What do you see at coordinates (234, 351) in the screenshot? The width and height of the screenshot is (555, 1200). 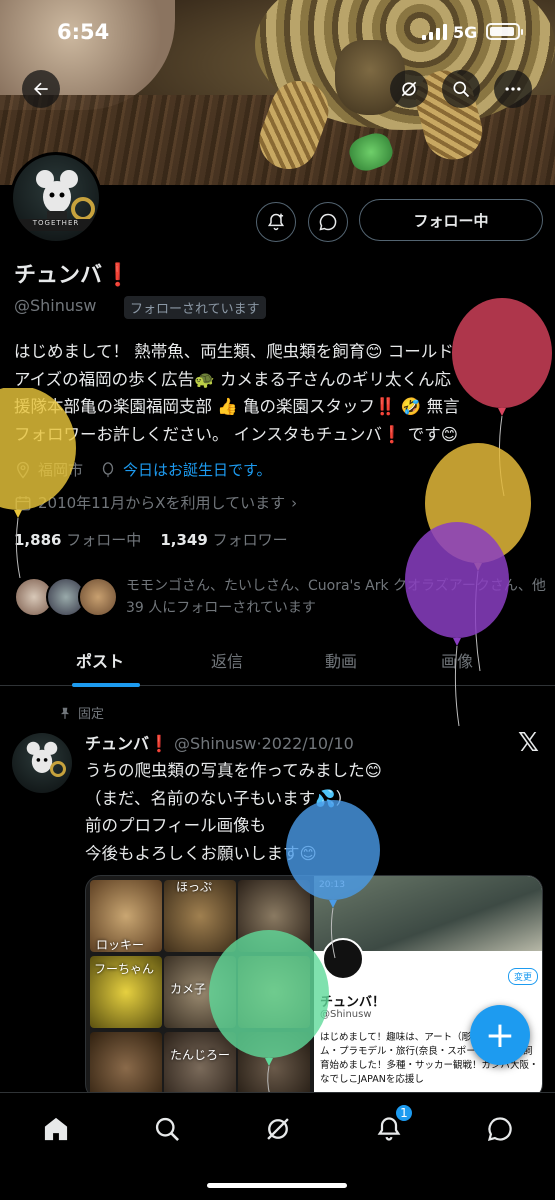 I see `bio-line: はじめまして！ 熱帯魚、両生類、爬虫類を飼育😊 コールド` at bounding box center [234, 351].